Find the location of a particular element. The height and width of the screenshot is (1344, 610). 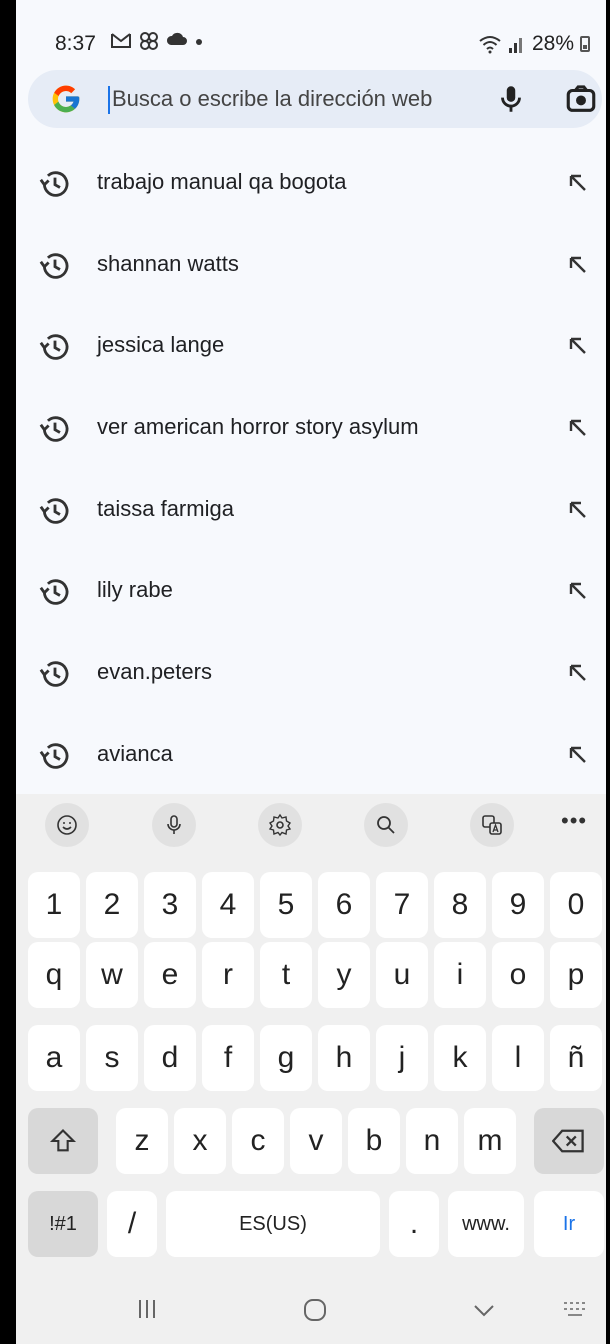

key-ñ: ñ is located at coordinates (576, 1058).